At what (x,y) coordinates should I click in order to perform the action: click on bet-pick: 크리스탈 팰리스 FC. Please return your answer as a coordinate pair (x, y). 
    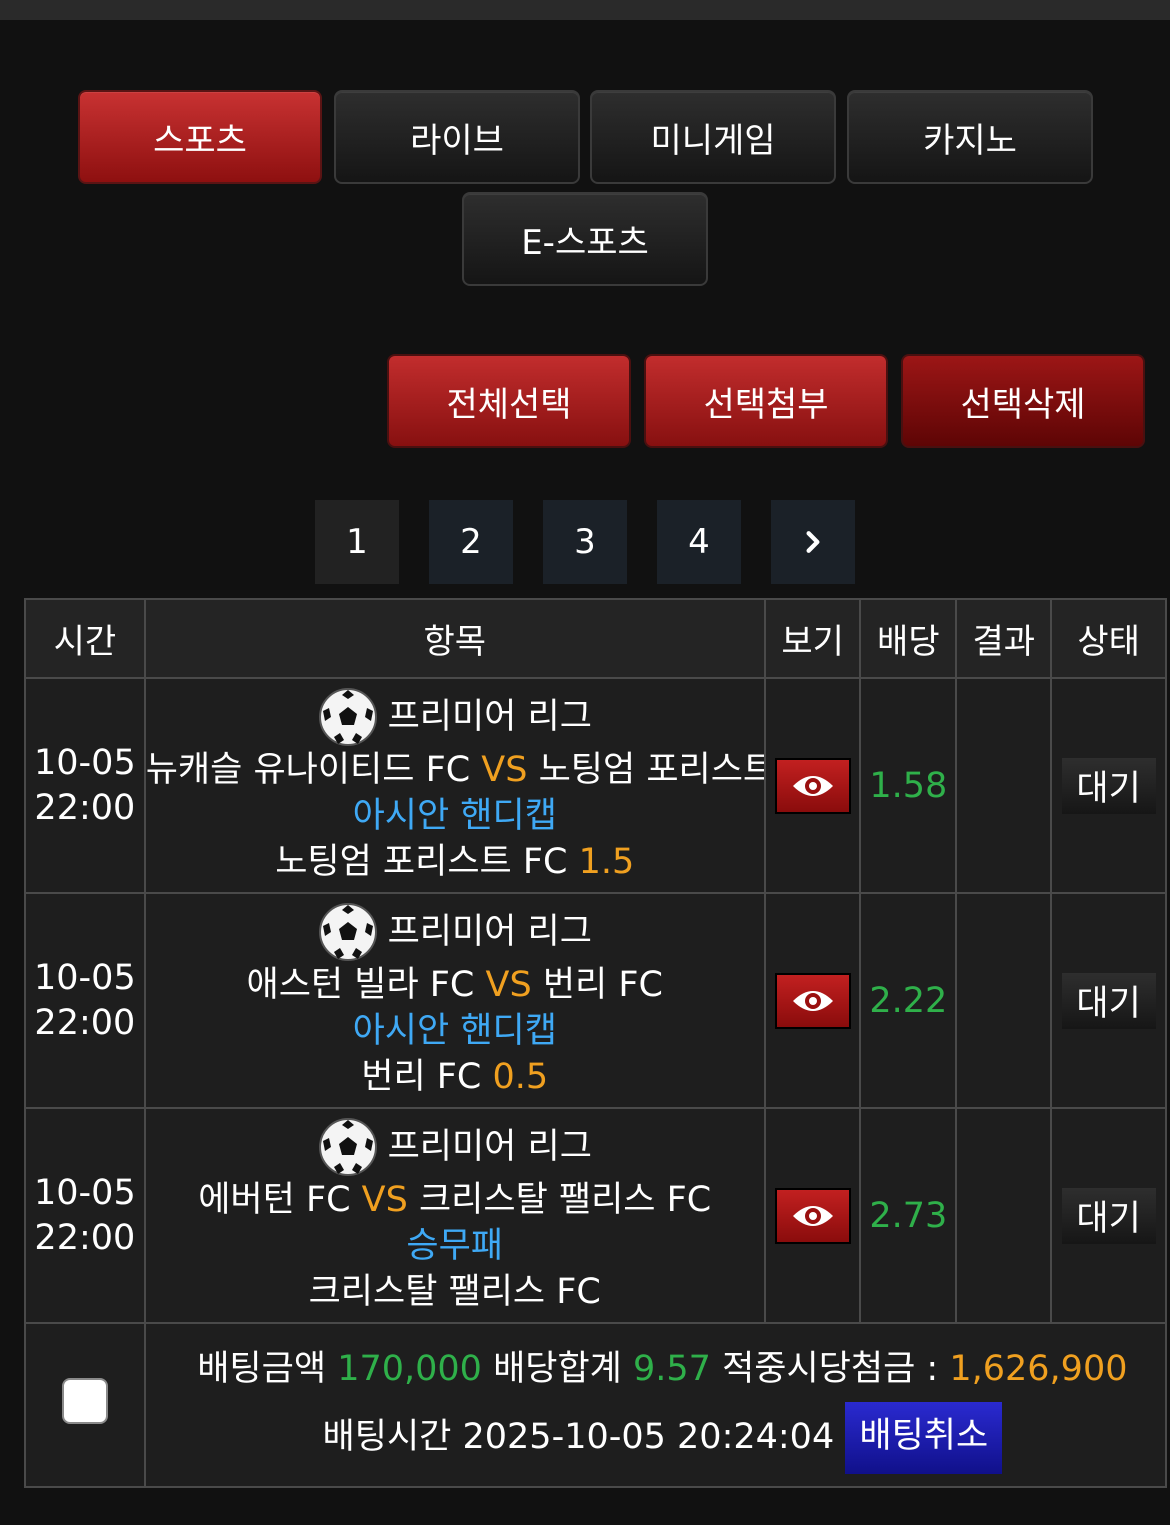
    Looking at the image, I should click on (455, 1292).